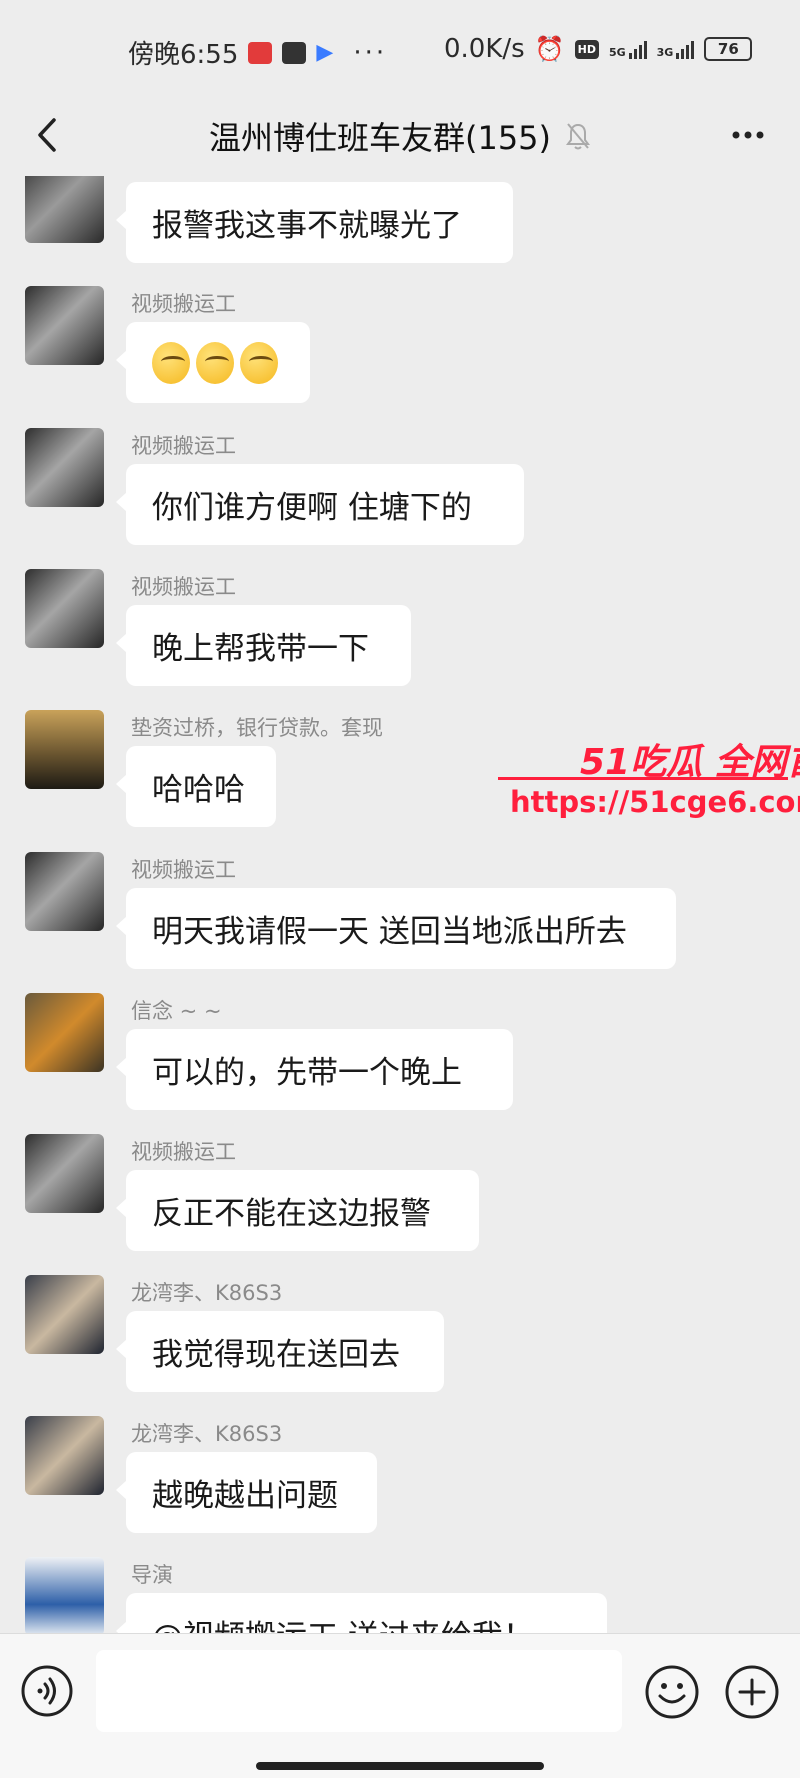  I want to click on app-notification-icon, so click(260, 52).